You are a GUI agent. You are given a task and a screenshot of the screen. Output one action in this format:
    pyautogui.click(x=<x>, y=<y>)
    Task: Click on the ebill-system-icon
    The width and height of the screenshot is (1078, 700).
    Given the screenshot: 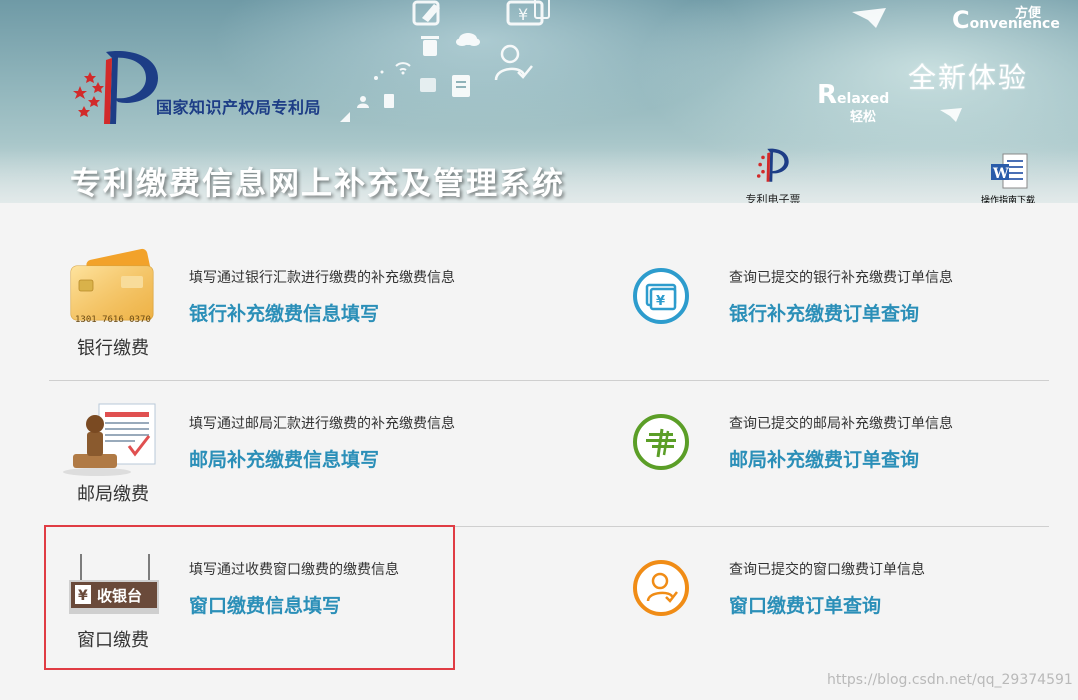 What is the action you would take?
    pyautogui.click(x=773, y=171)
    